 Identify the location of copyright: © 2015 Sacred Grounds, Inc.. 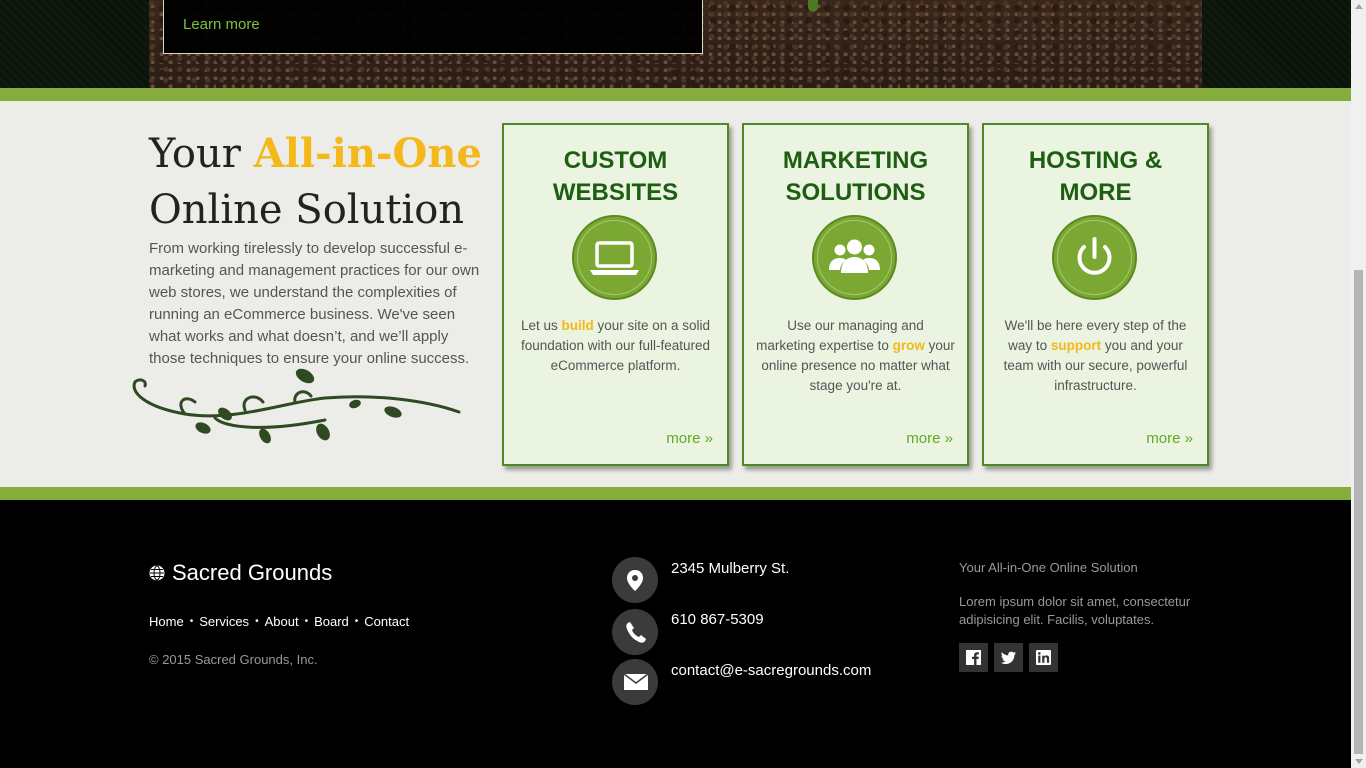
(233, 659).